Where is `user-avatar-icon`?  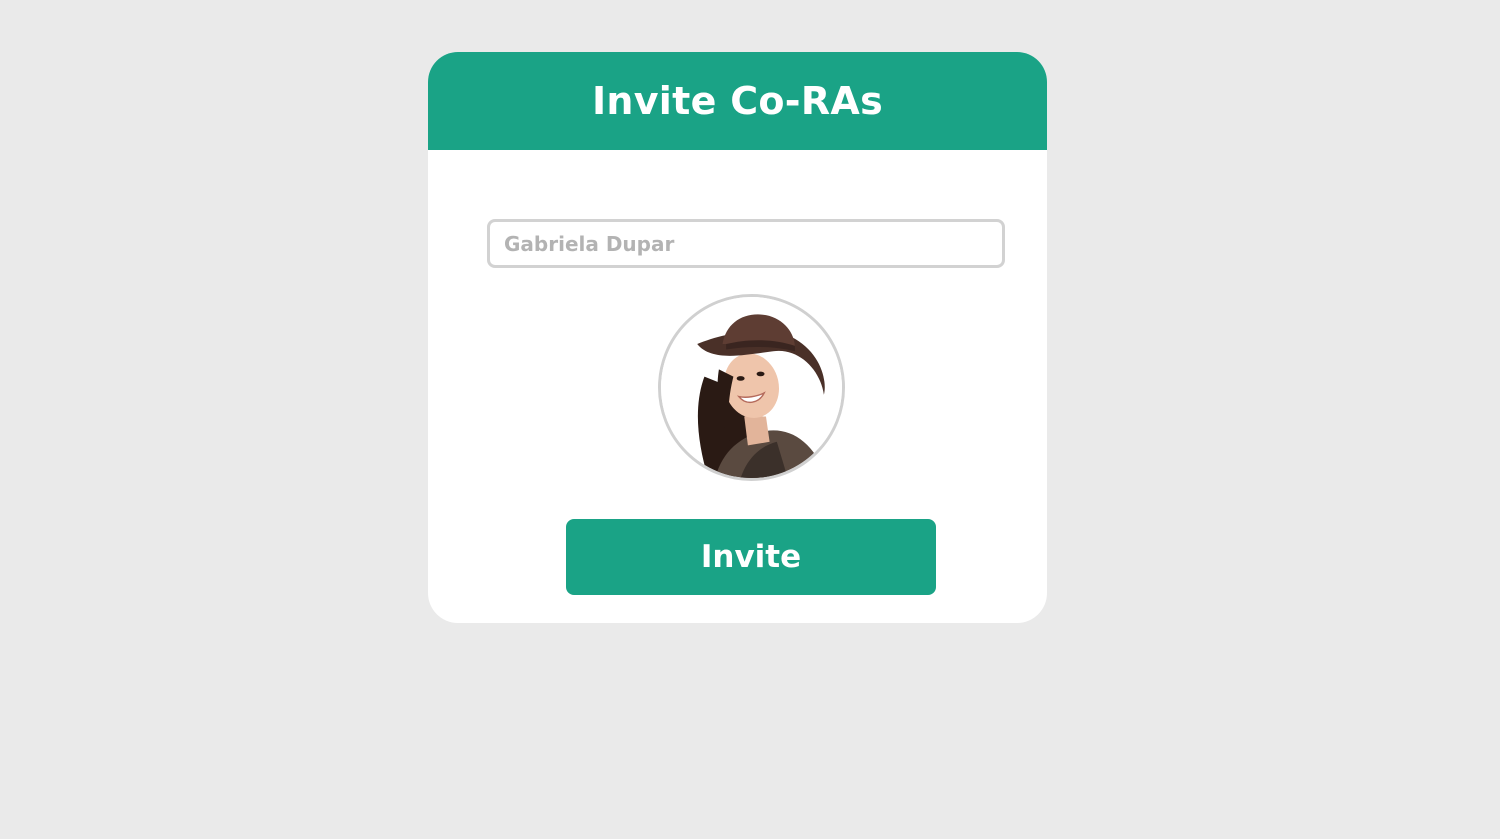
user-avatar-icon is located at coordinates (751, 387).